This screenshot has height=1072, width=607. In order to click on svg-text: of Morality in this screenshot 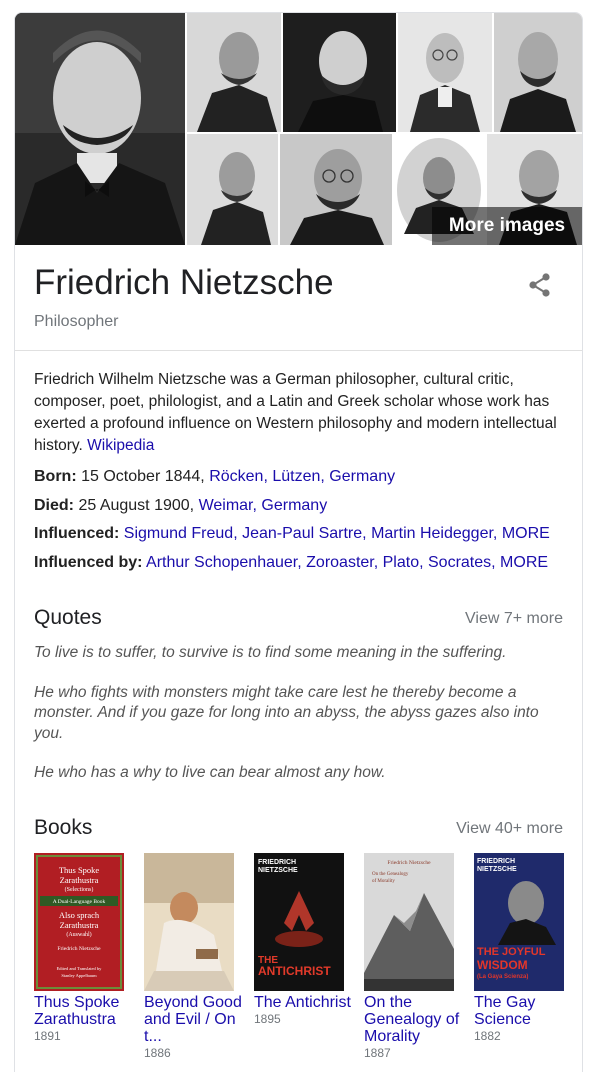, I will do `click(383, 881)`.